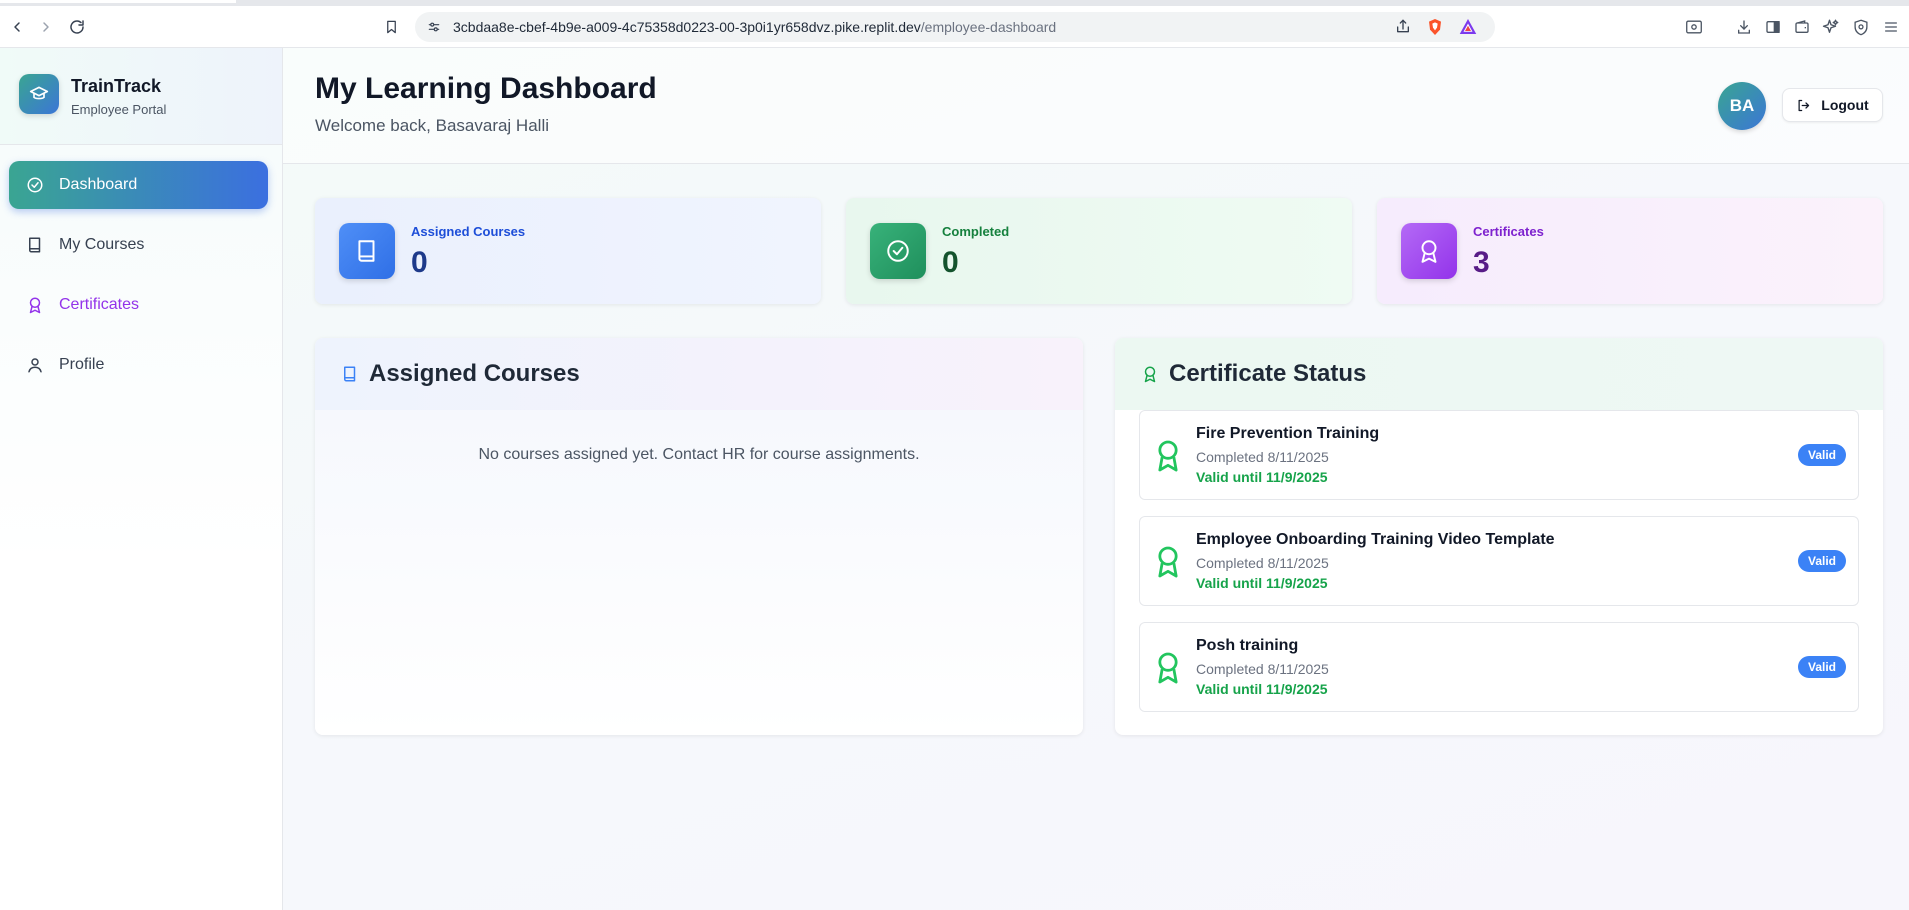 This screenshot has width=1909, height=910. What do you see at coordinates (486, 88) in the screenshot?
I see `page-title: My Learning Dashboard` at bounding box center [486, 88].